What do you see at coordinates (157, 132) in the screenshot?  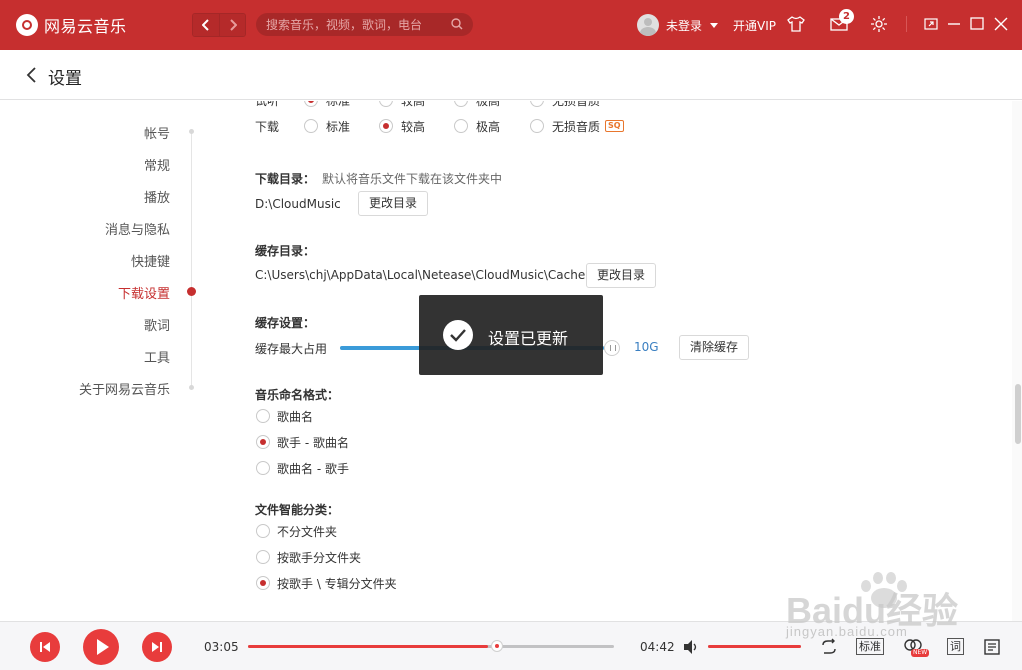 I see `nav-item-account: 帐号` at bounding box center [157, 132].